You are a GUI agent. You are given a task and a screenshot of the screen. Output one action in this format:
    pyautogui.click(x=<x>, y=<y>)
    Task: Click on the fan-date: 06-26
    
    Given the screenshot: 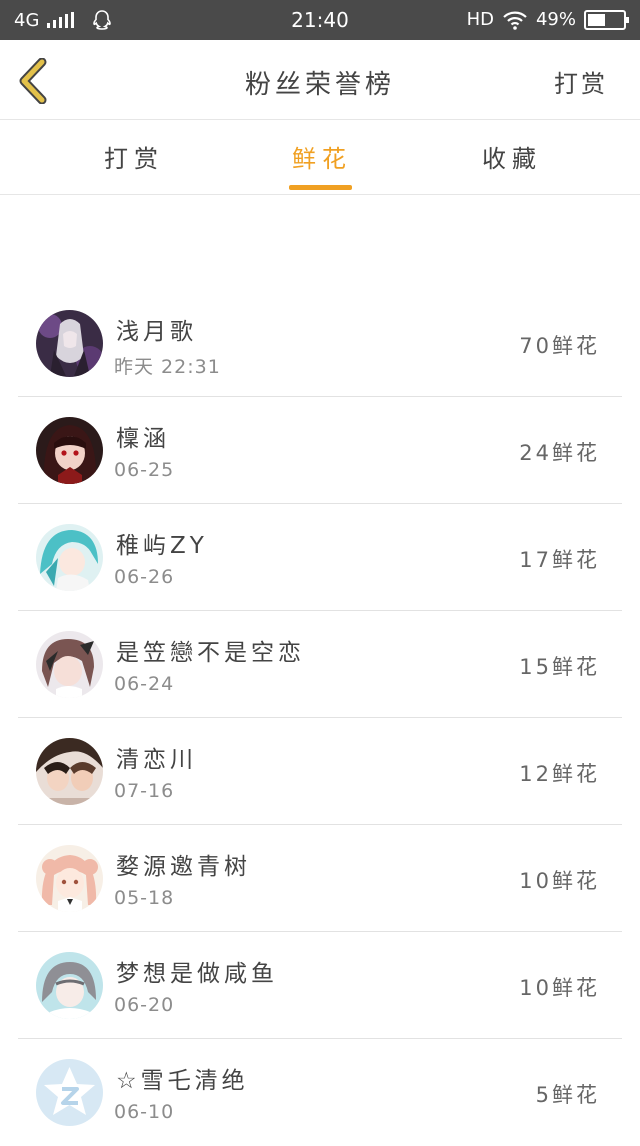 What is the action you would take?
    pyautogui.click(x=144, y=577)
    